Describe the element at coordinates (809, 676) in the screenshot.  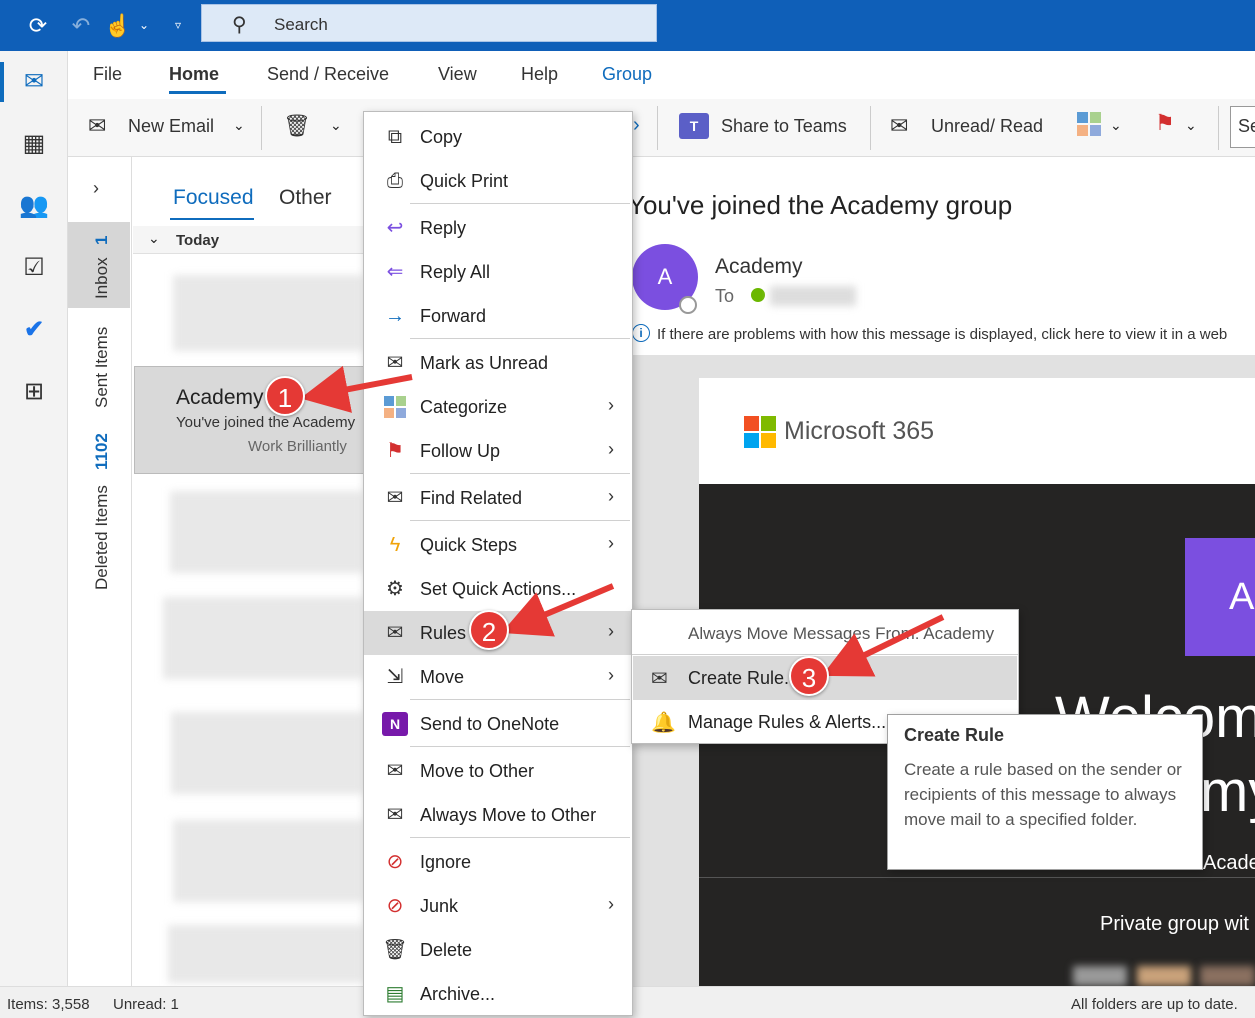
I see `annotation-badge-3: 3` at that location.